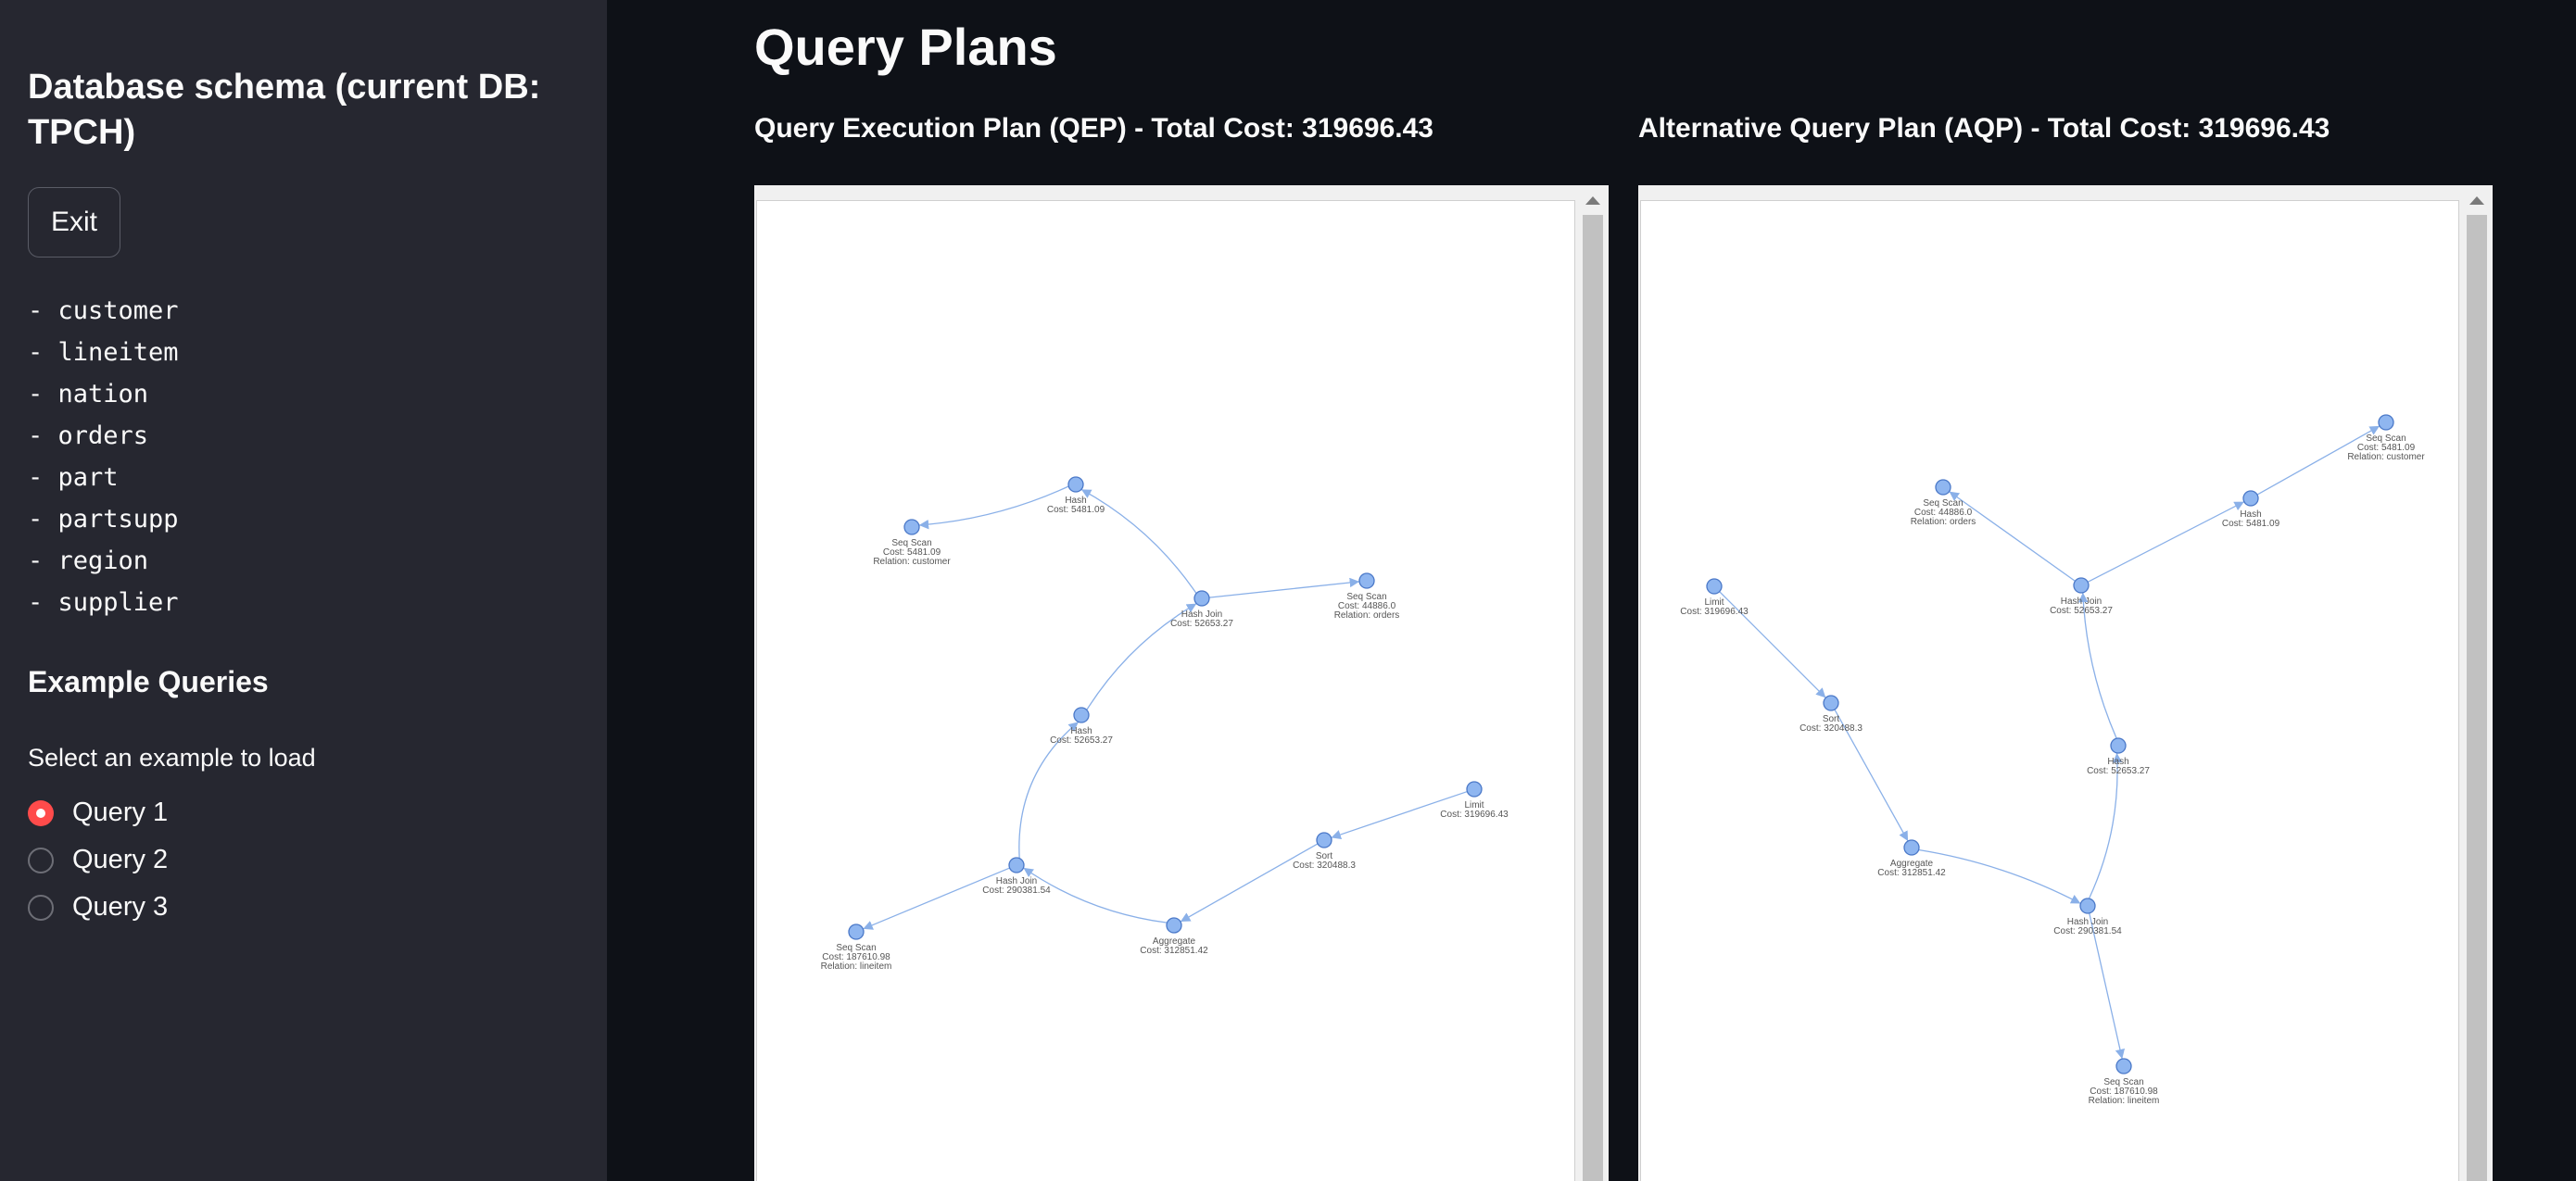 The width and height of the screenshot is (2576, 1181). I want to click on schema-title: Database schema (current DB: TPCH), so click(284, 110).